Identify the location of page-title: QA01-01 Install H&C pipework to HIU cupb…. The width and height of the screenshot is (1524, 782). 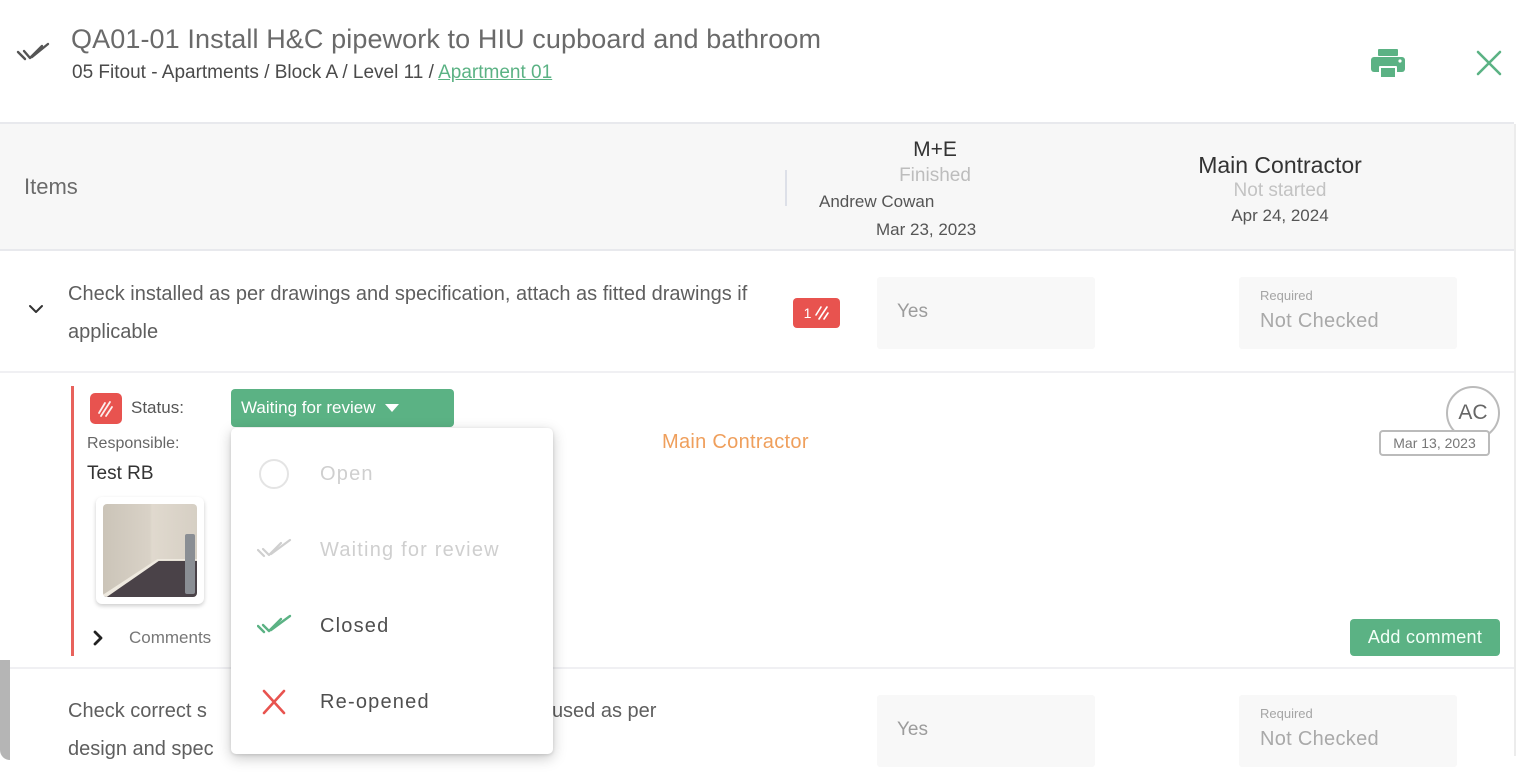
(446, 39).